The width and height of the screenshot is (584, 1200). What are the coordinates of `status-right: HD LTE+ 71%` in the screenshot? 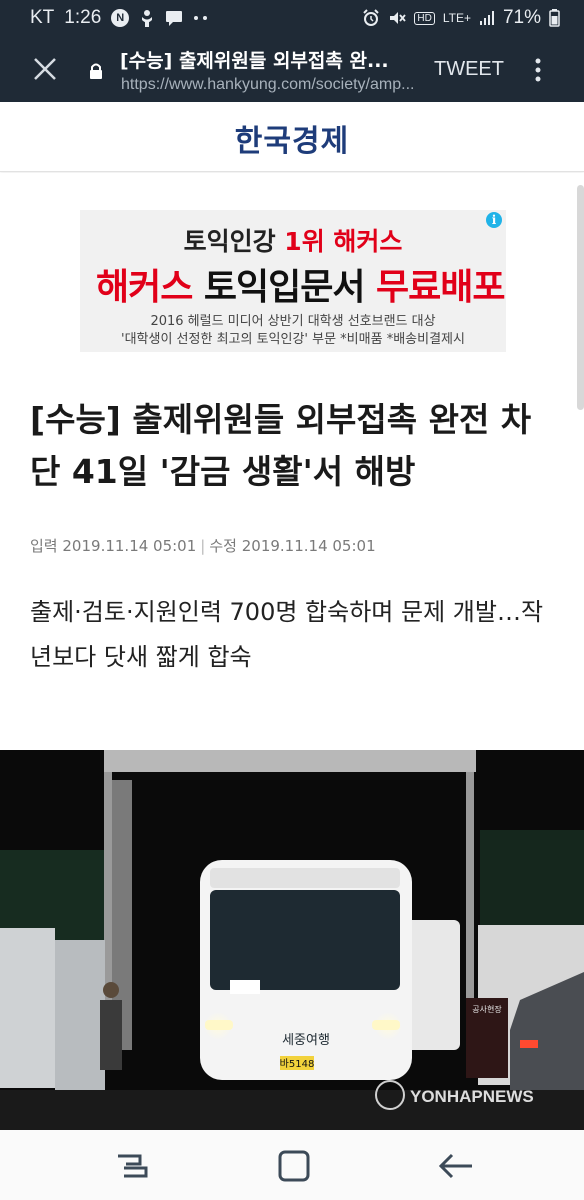 It's located at (461, 18).